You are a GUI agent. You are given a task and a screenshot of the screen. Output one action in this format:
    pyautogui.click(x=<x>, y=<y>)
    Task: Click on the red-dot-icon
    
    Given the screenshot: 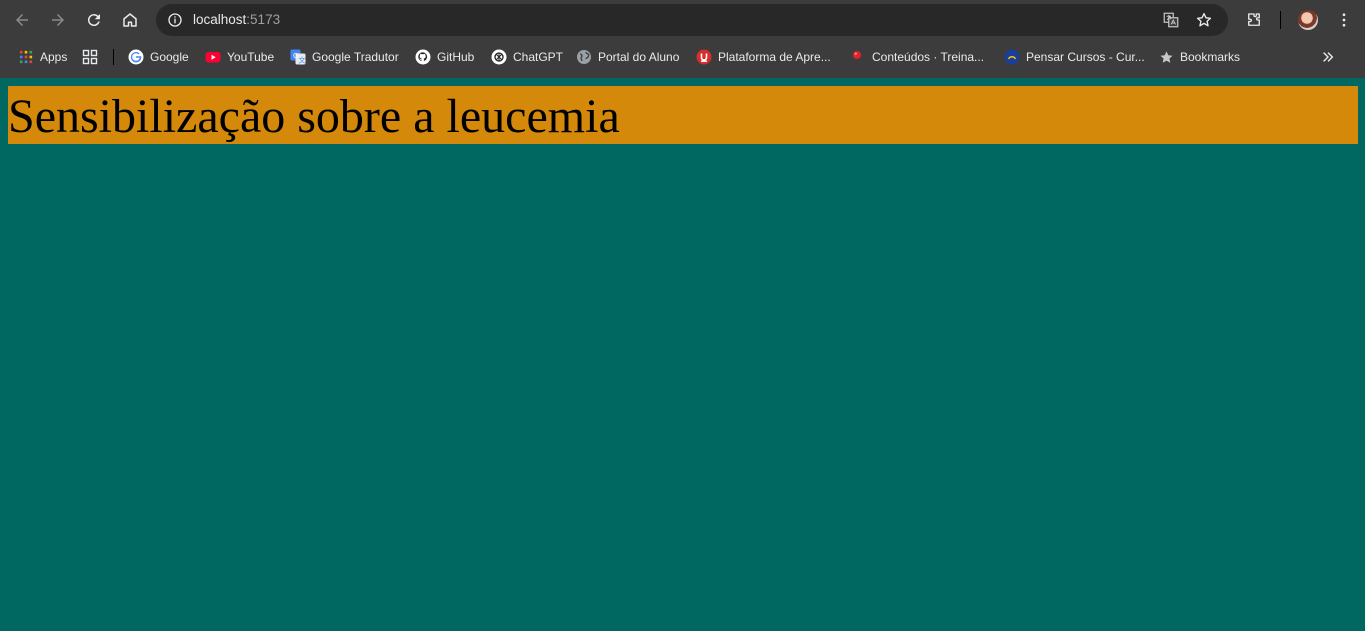 What is the action you would take?
    pyautogui.click(x=858, y=57)
    